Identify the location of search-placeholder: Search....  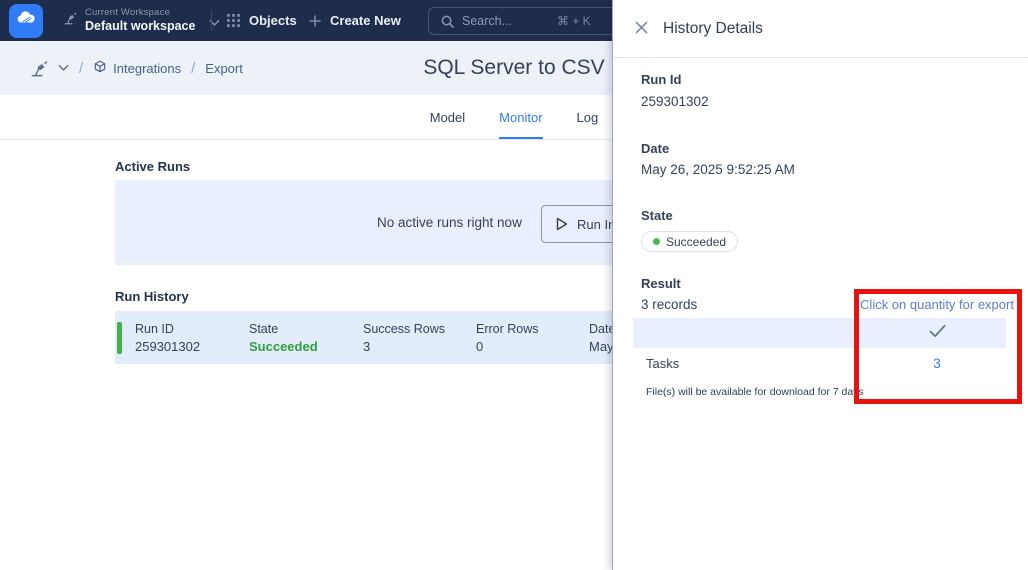
(487, 21).